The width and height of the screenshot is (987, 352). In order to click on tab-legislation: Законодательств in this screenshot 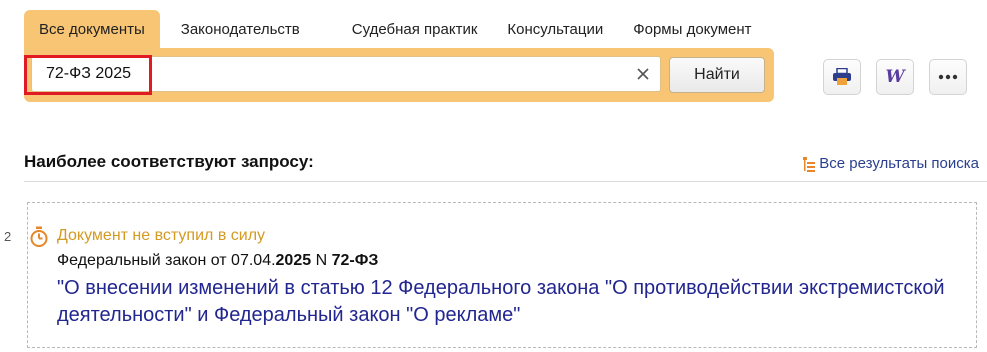, I will do `click(240, 30)`.